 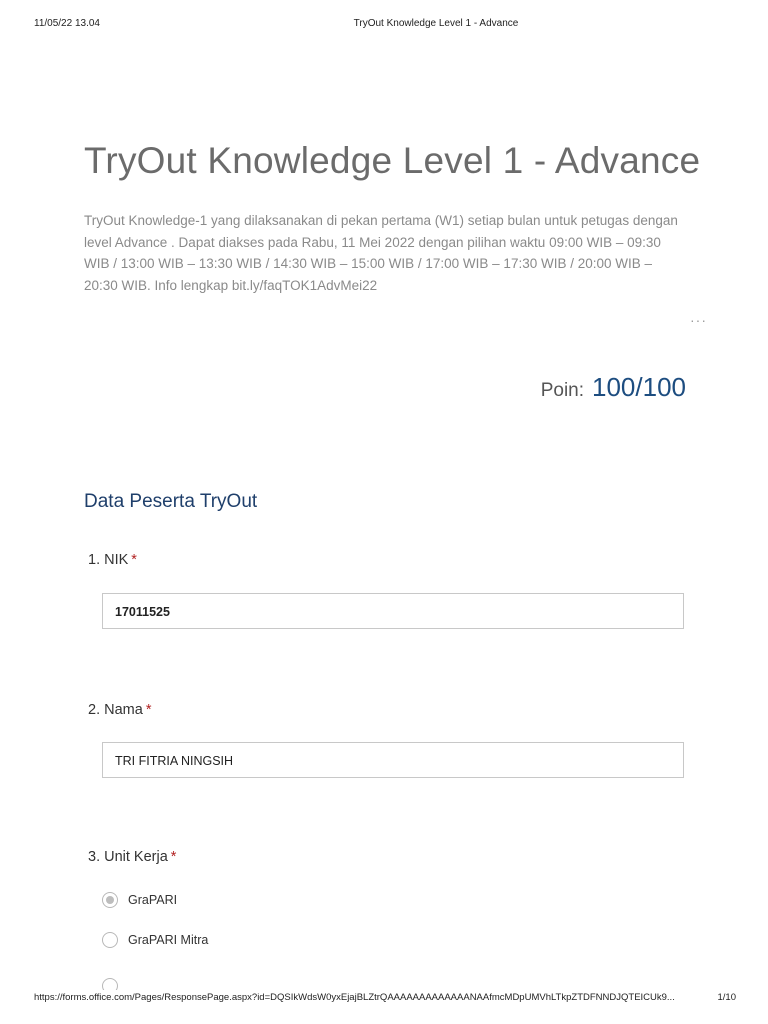 What do you see at coordinates (115, 710) in the screenshot?
I see `question-label: 2. Nama` at bounding box center [115, 710].